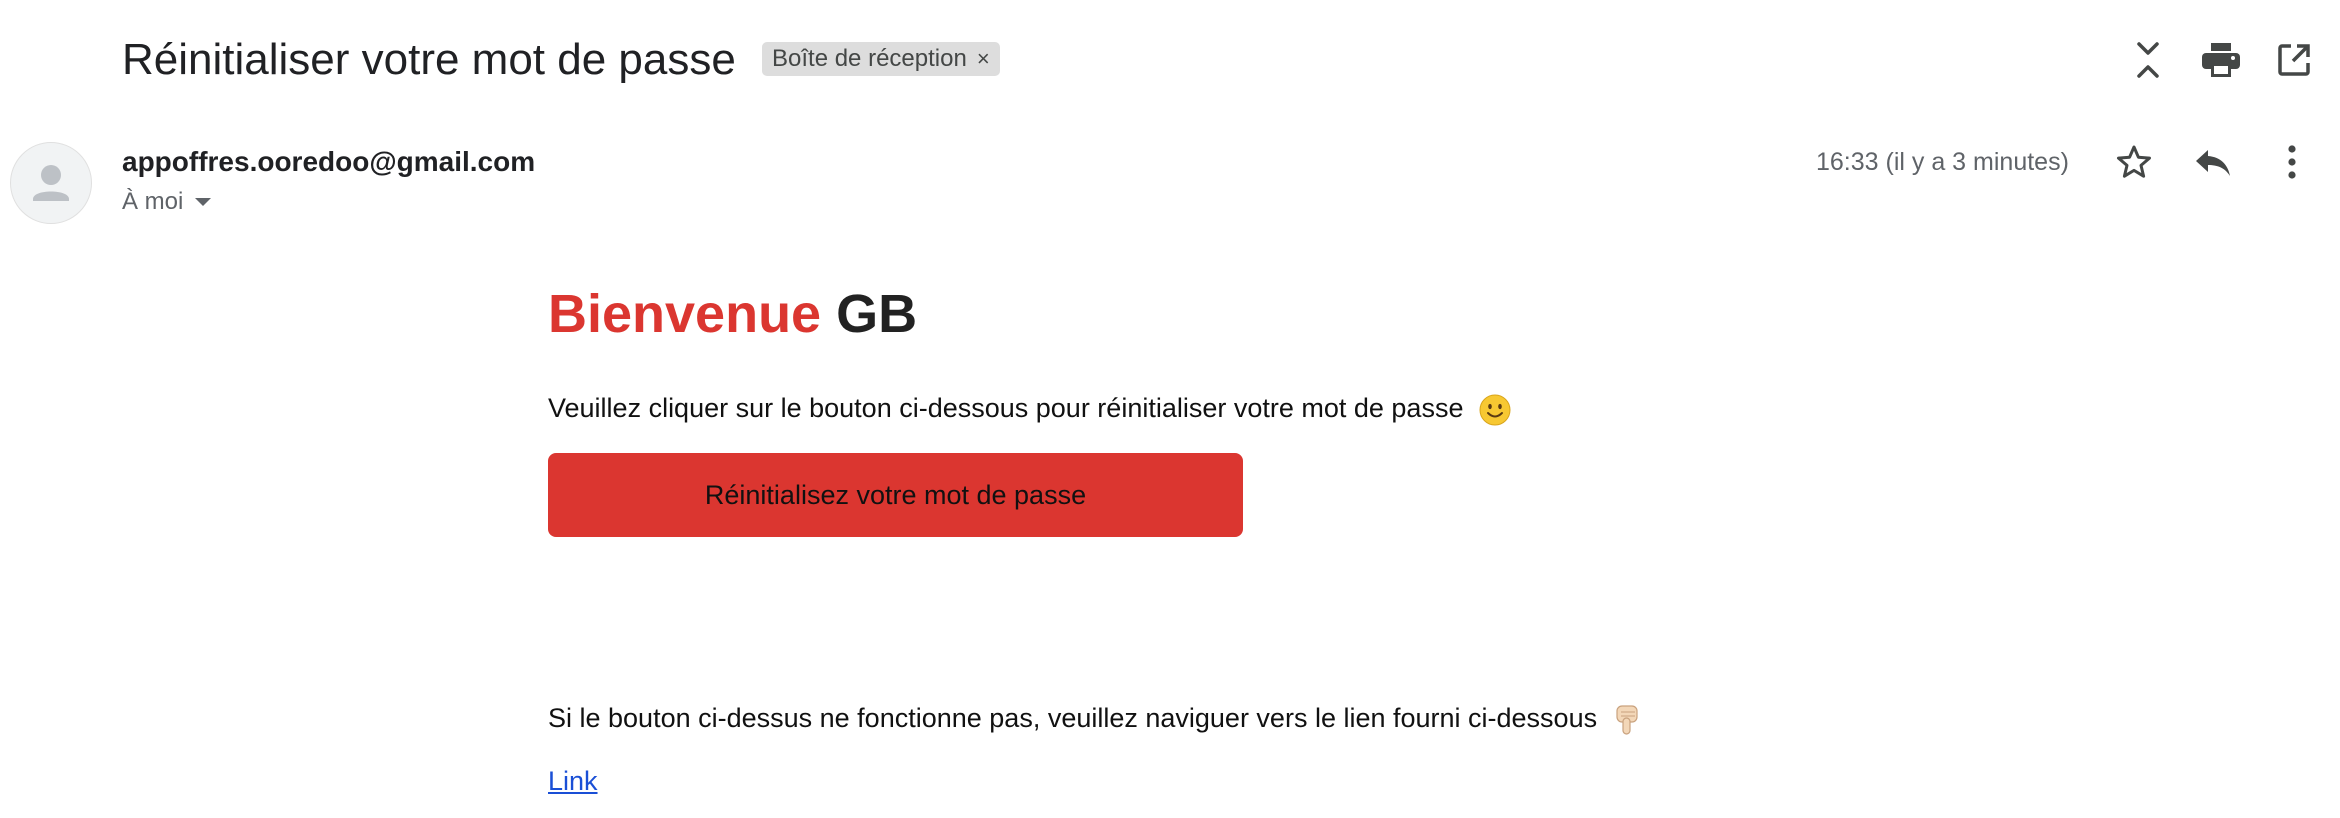  Describe the element at coordinates (1627, 720) in the screenshot. I see `pointing-down-hand-icon` at that location.